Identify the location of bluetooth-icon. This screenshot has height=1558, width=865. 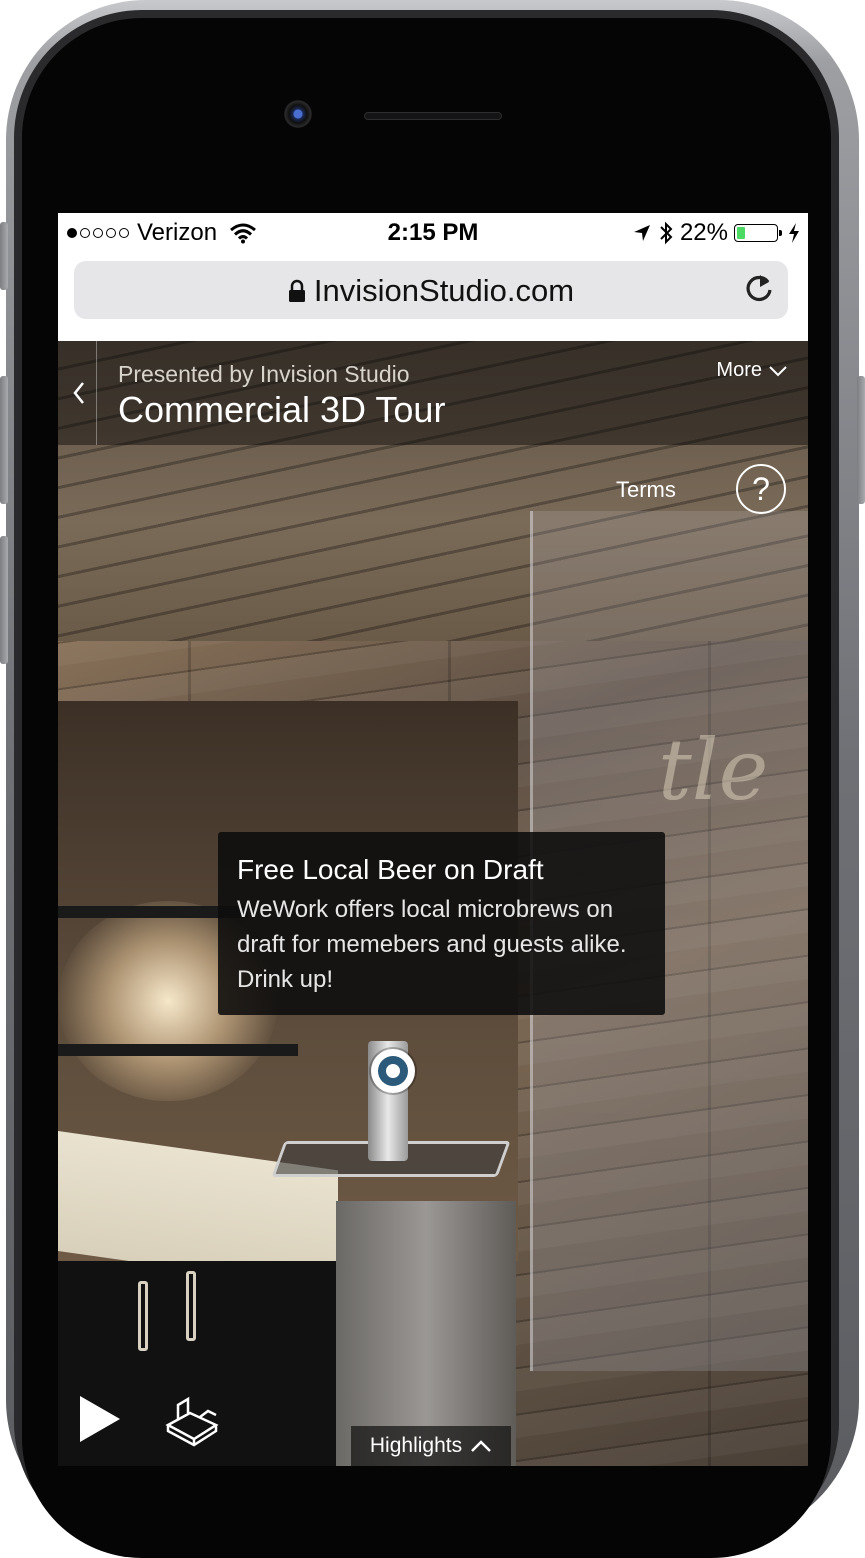
(666, 233).